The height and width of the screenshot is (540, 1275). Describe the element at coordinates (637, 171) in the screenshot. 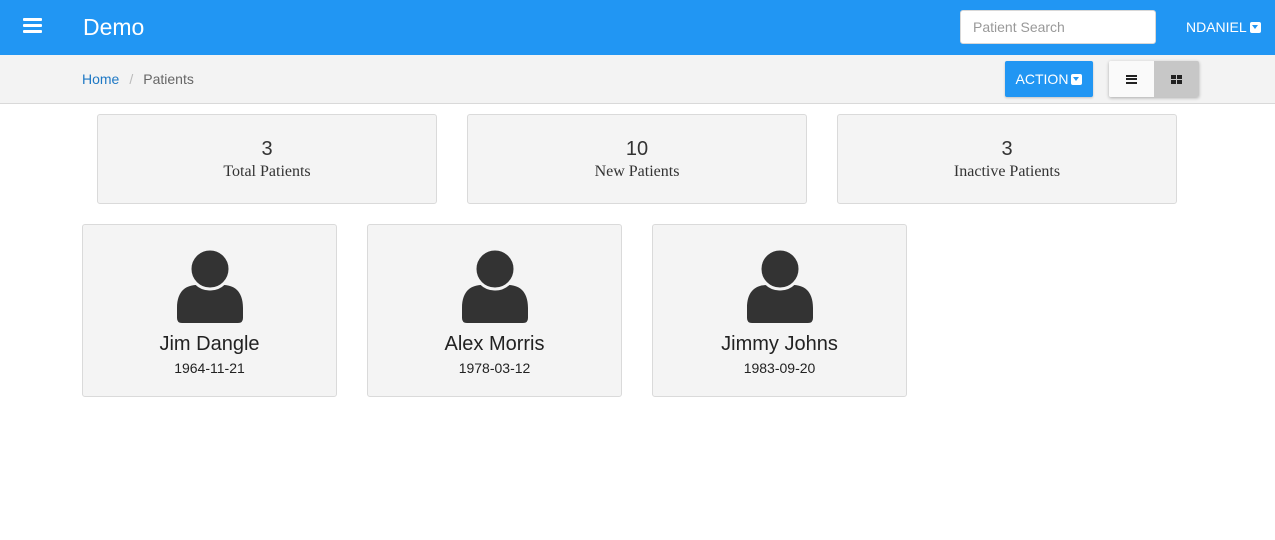

I see `stat-label: New Patients` at that location.